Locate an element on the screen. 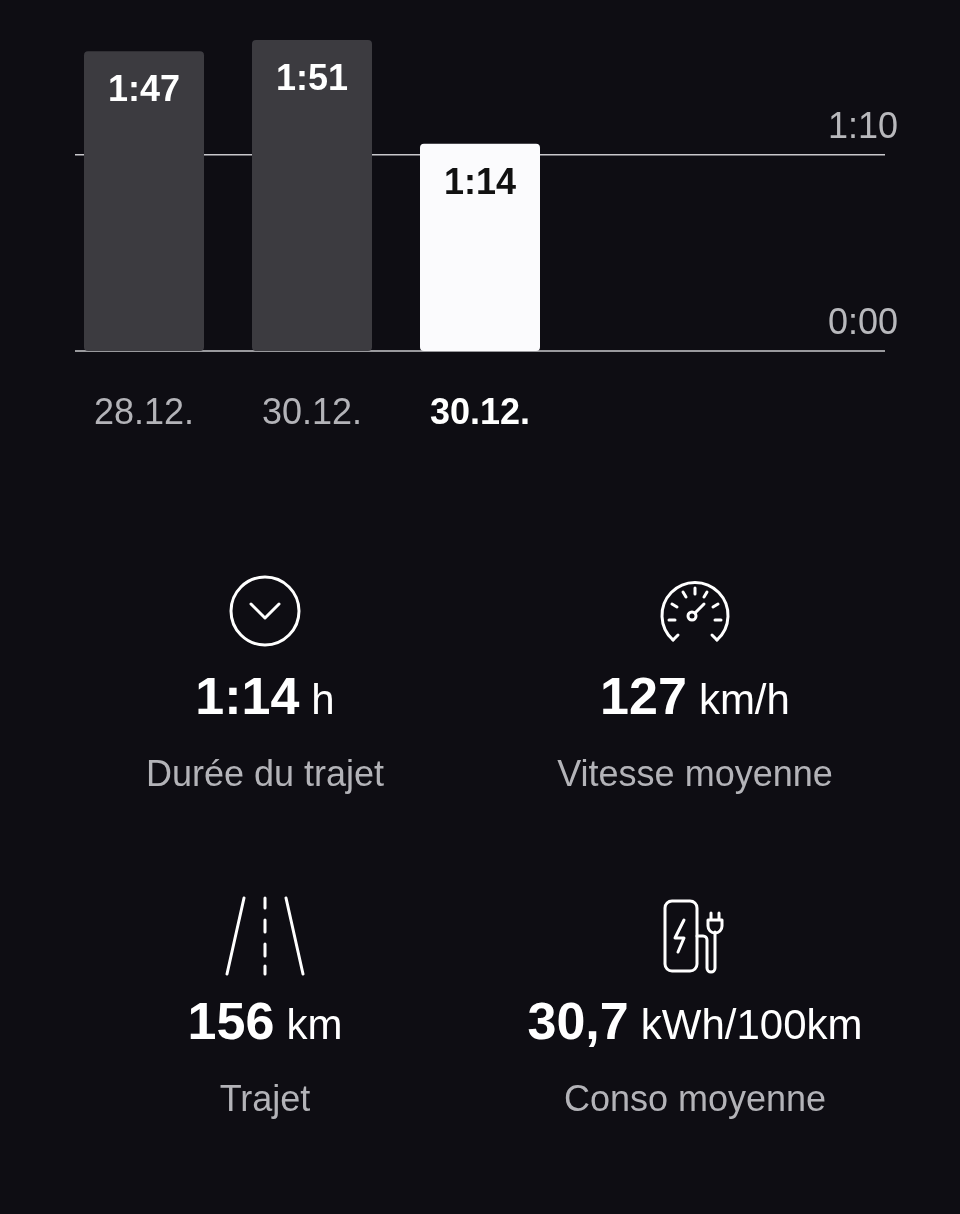  stat-unit: kWh/100km is located at coordinates (751, 1024).